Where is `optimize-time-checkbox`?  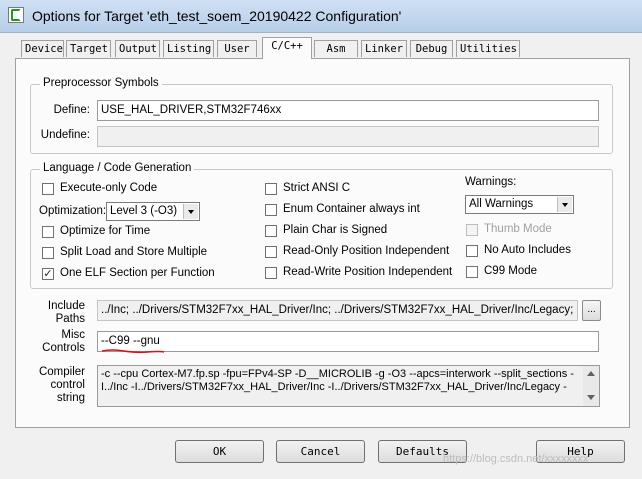 optimize-time-checkbox is located at coordinates (48, 232).